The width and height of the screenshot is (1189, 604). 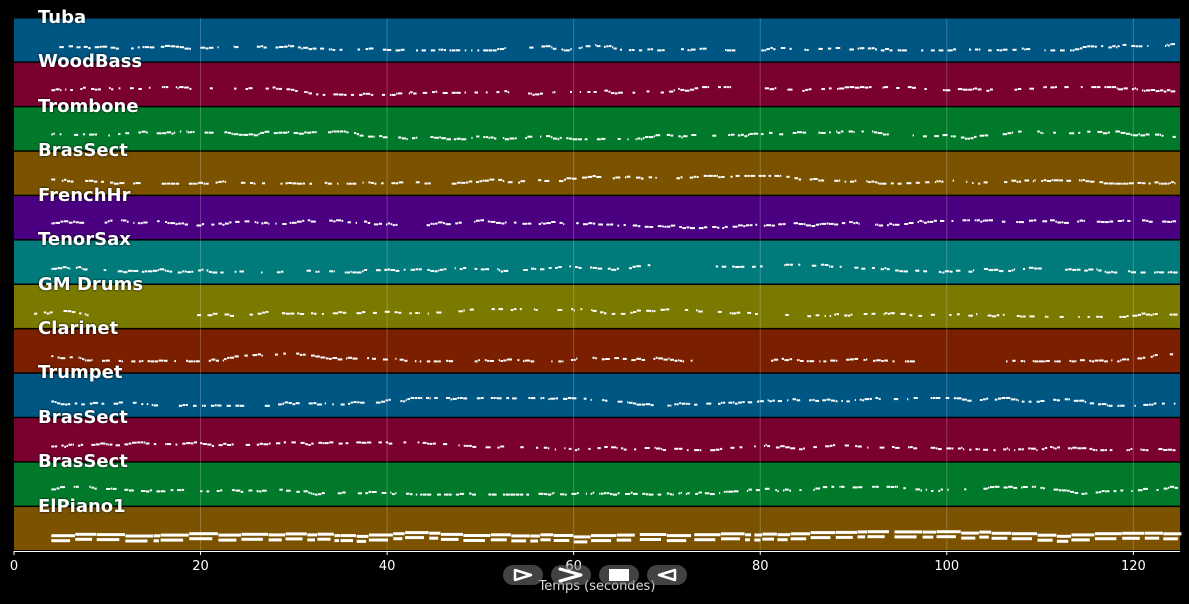 I want to click on fast-forward-button, so click(x=571, y=575).